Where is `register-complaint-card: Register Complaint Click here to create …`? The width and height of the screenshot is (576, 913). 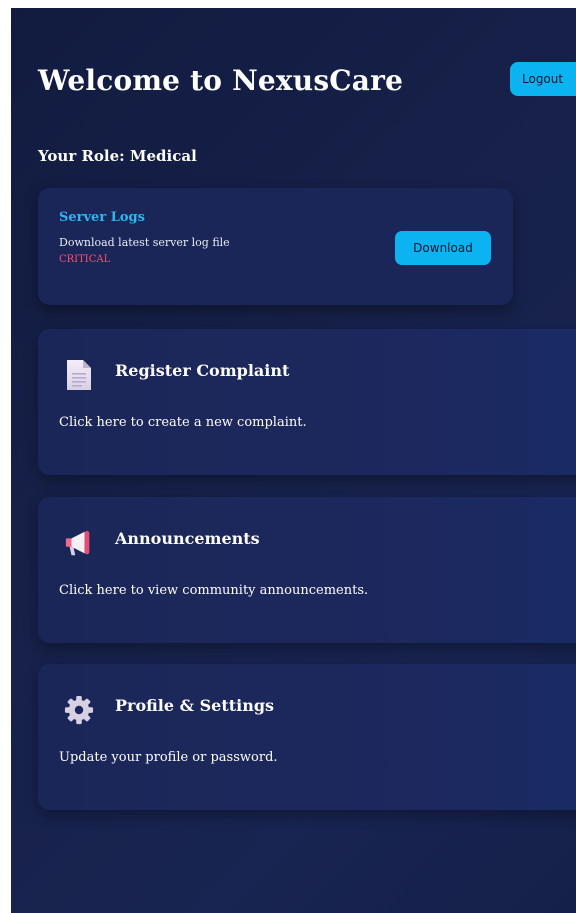 register-complaint-card: Register Complaint Click here to create … is located at coordinates (307, 402).